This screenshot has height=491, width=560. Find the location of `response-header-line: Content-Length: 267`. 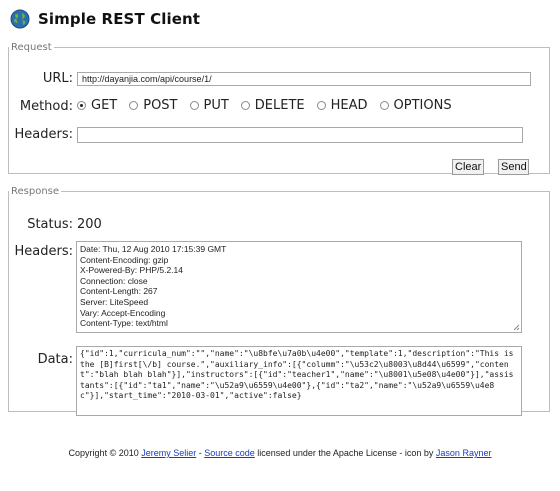

response-header-line: Content-Length: 267 is located at coordinates (119, 291).